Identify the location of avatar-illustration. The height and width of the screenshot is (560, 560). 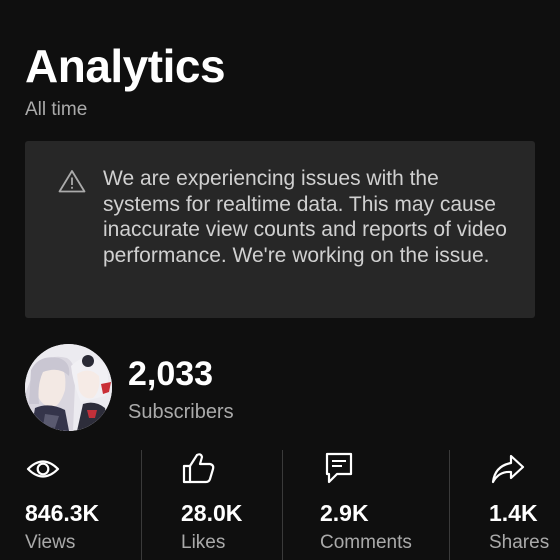
(68, 387).